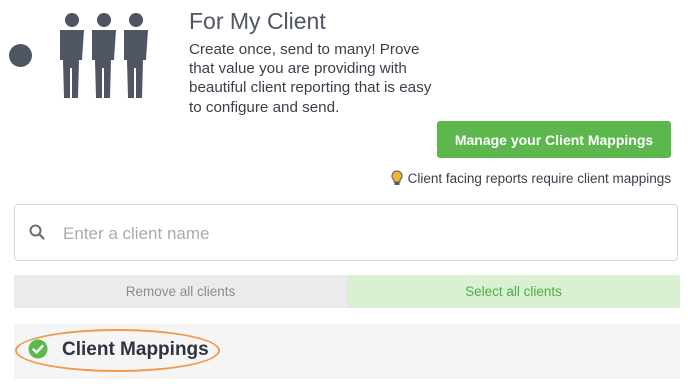 This screenshot has height=388, width=688. What do you see at coordinates (37, 232) in the screenshot?
I see `search-icon` at bounding box center [37, 232].